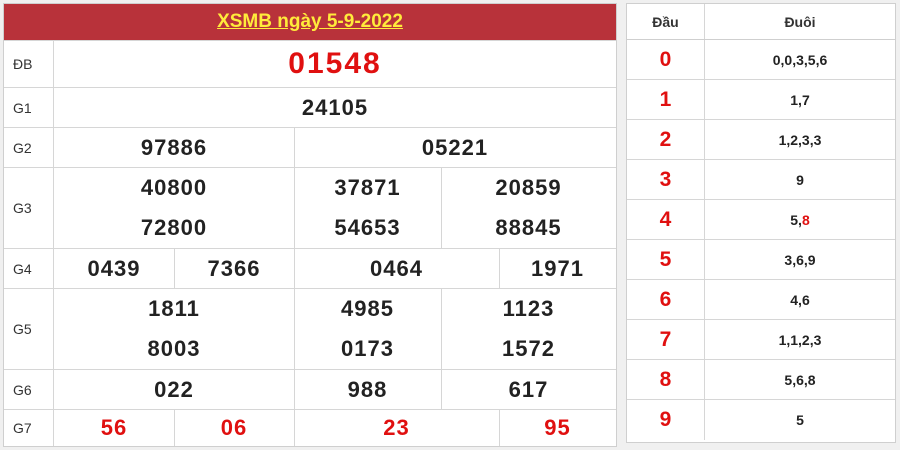 Image resolution: width=900 pixels, height=450 pixels. Describe the element at coordinates (666, 139) in the screenshot. I see `loto-head: 2` at that location.